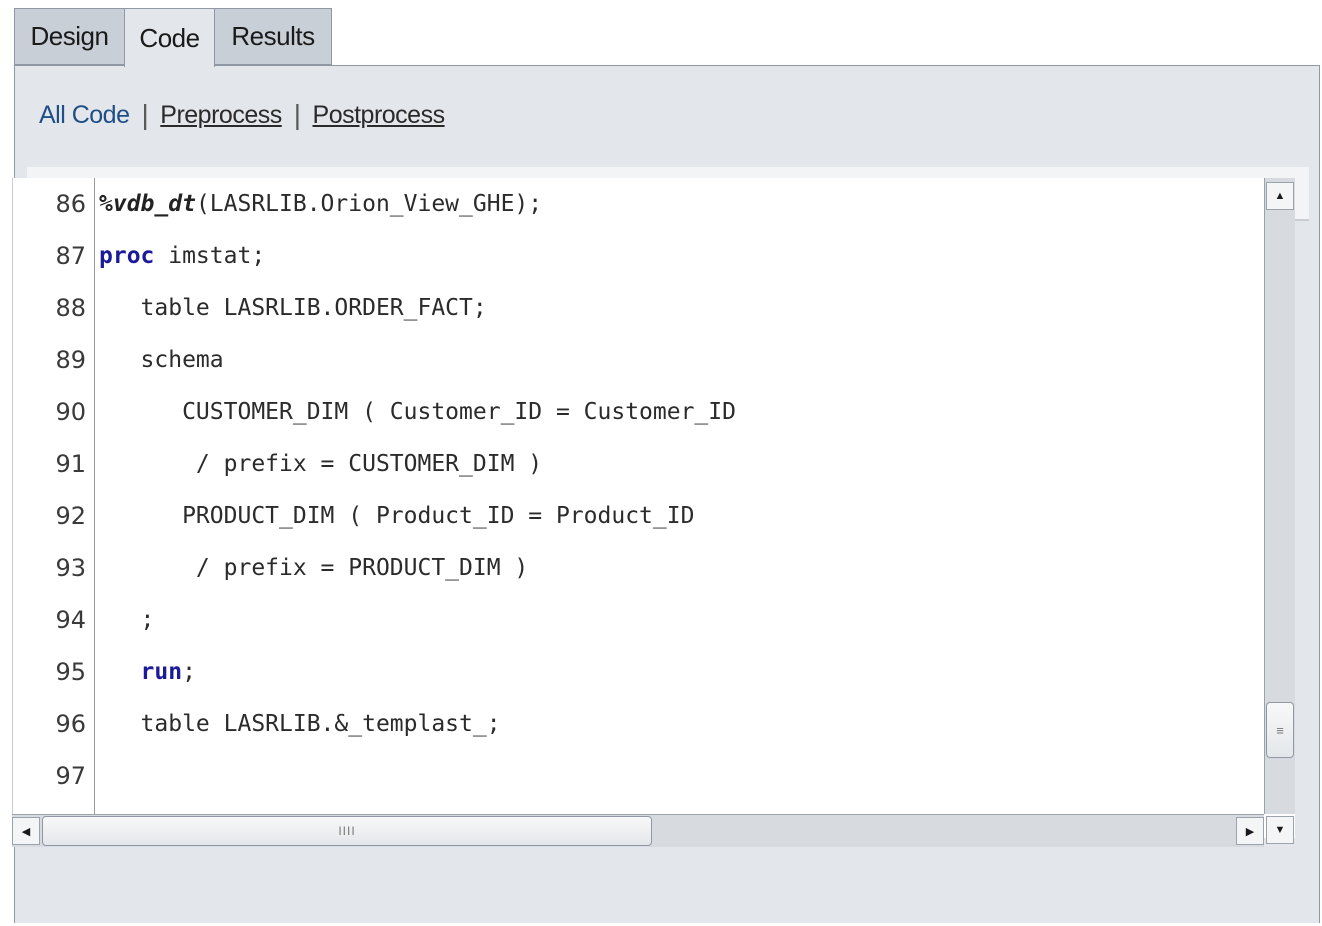 This screenshot has width=1322, height=926. I want to click on code-text: CUSTOMER_DIM ( Customer_ID = Customer_ID, so click(417, 412).